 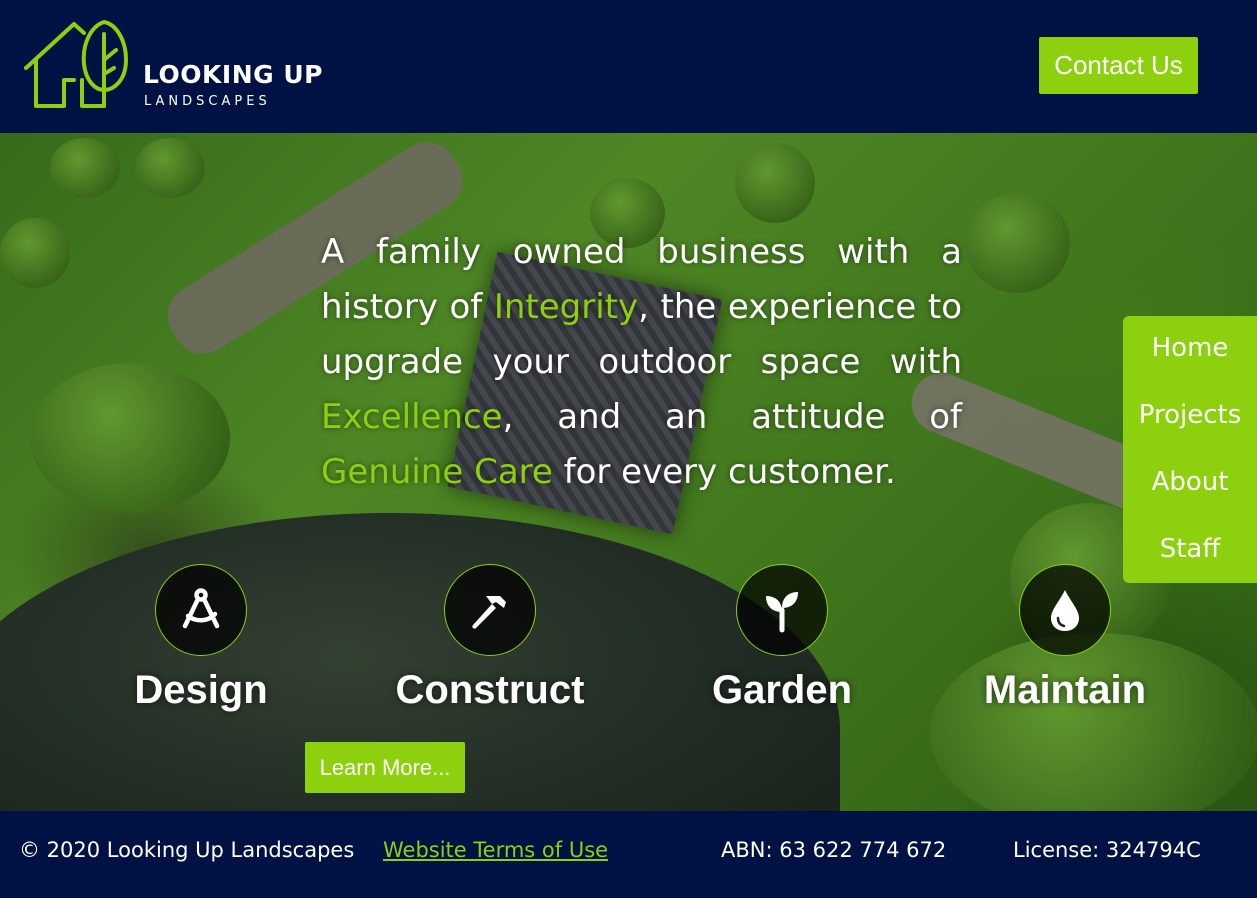 What do you see at coordinates (782, 690) in the screenshot?
I see `service-label: Garden` at bounding box center [782, 690].